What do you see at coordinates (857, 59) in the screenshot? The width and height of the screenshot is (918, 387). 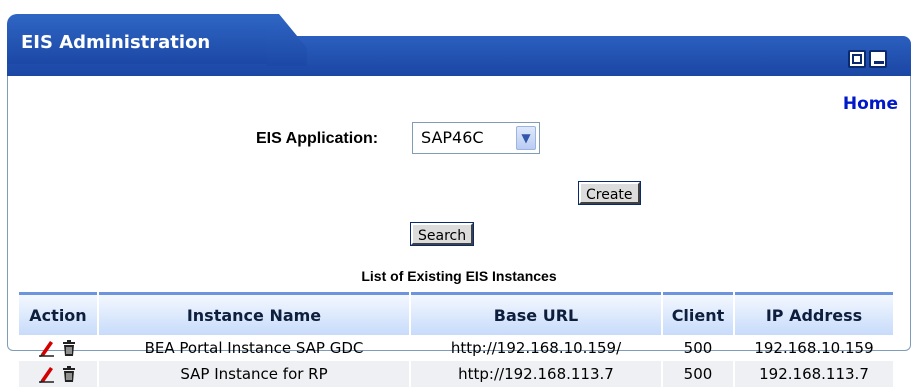 I see `maximize-icon` at bounding box center [857, 59].